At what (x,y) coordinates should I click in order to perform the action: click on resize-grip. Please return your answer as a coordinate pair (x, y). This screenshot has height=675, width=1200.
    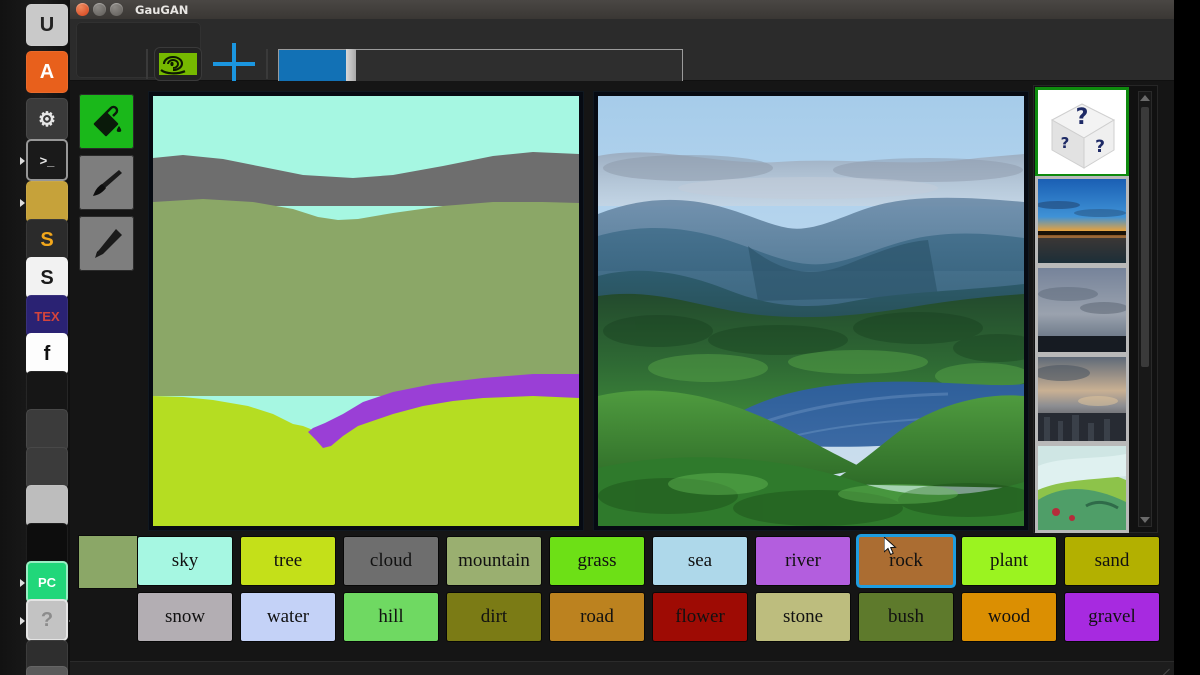
    Looking at the image, I should click on (1166, 668).